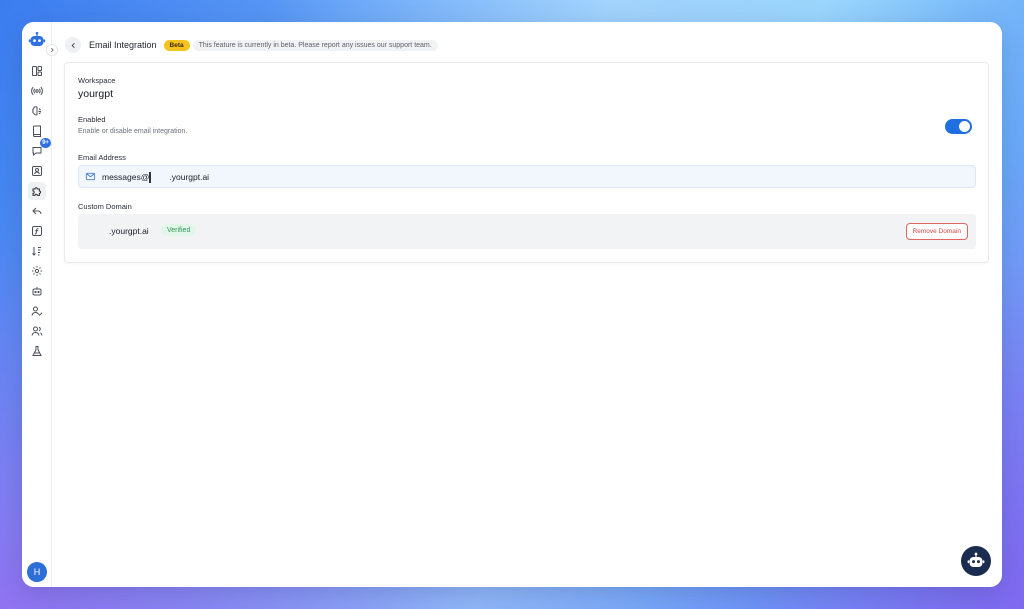 The height and width of the screenshot is (609, 1024). What do you see at coordinates (129, 231) in the screenshot?
I see `custom-domain-name: .yourgpt.ai` at bounding box center [129, 231].